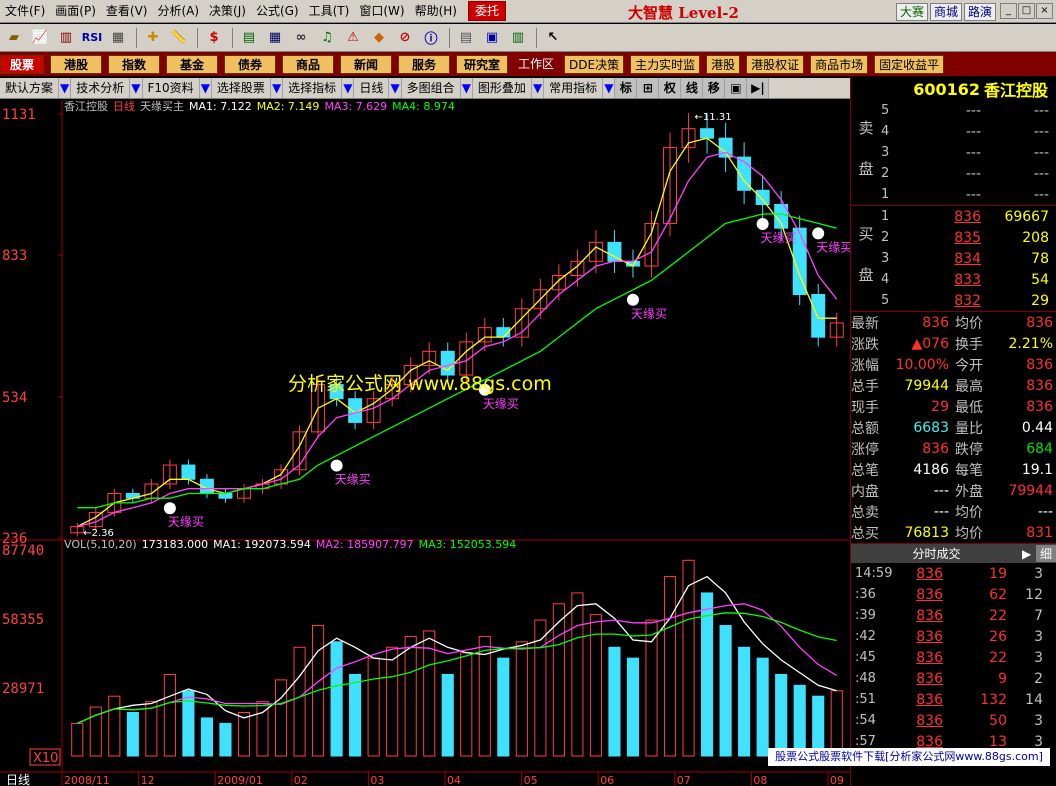  Describe the element at coordinates (946, 12) in the screenshot. I see `top-right-button: 商城` at that location.